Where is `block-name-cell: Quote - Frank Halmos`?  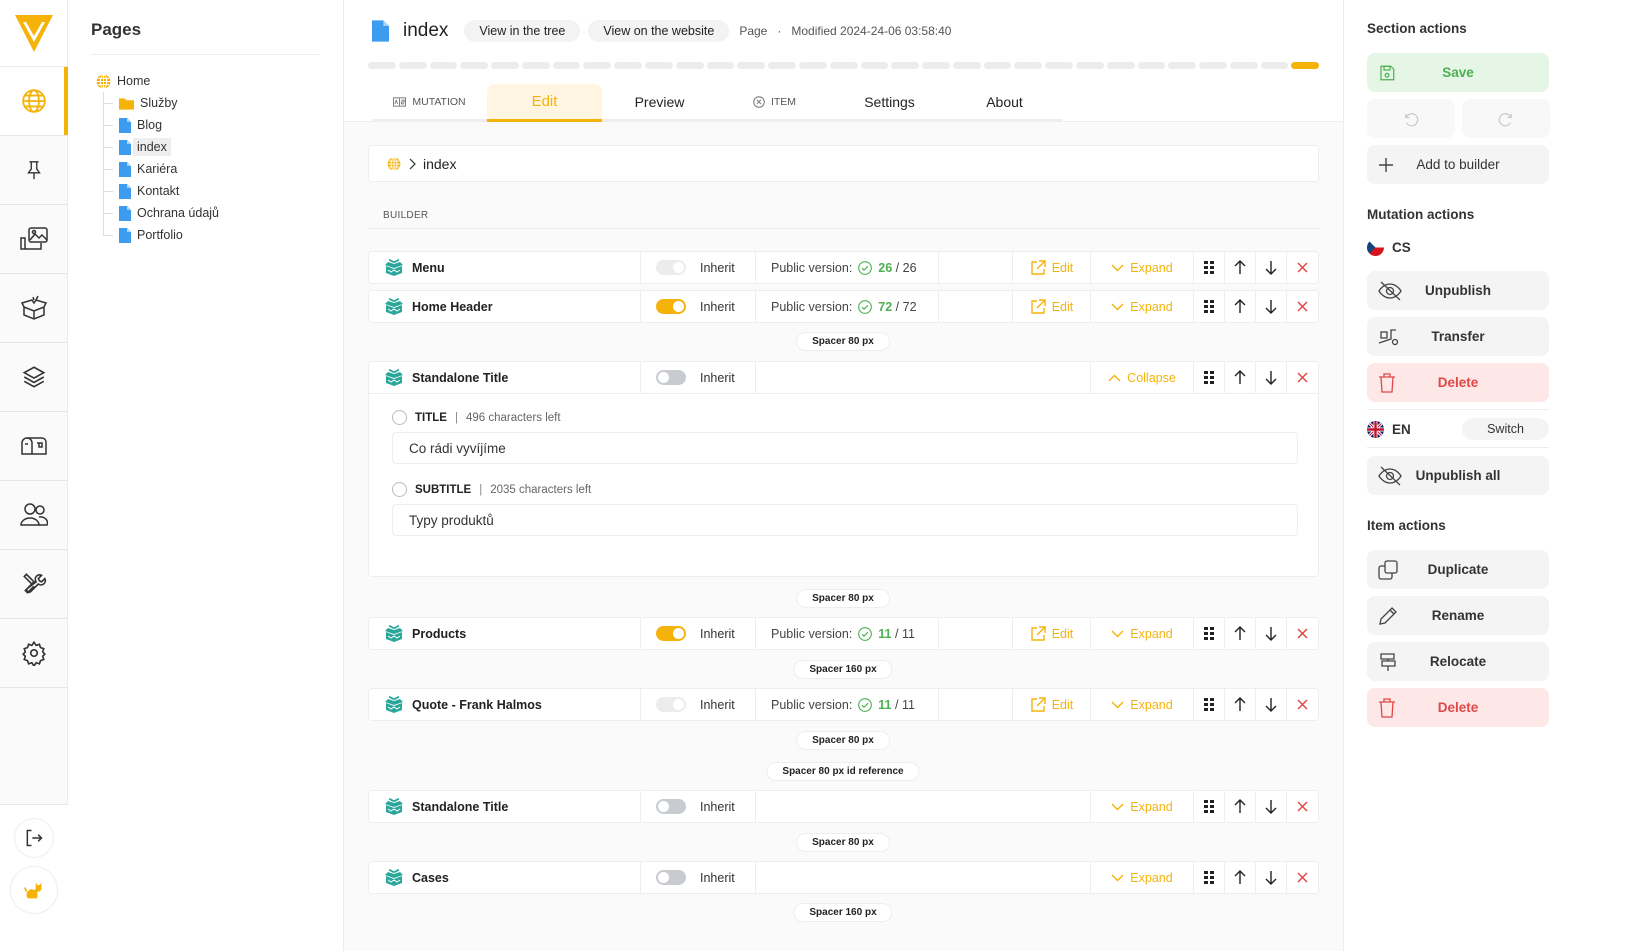 block-name-cell: Quote - Frank Halmos is located at coordinates (505, 704).